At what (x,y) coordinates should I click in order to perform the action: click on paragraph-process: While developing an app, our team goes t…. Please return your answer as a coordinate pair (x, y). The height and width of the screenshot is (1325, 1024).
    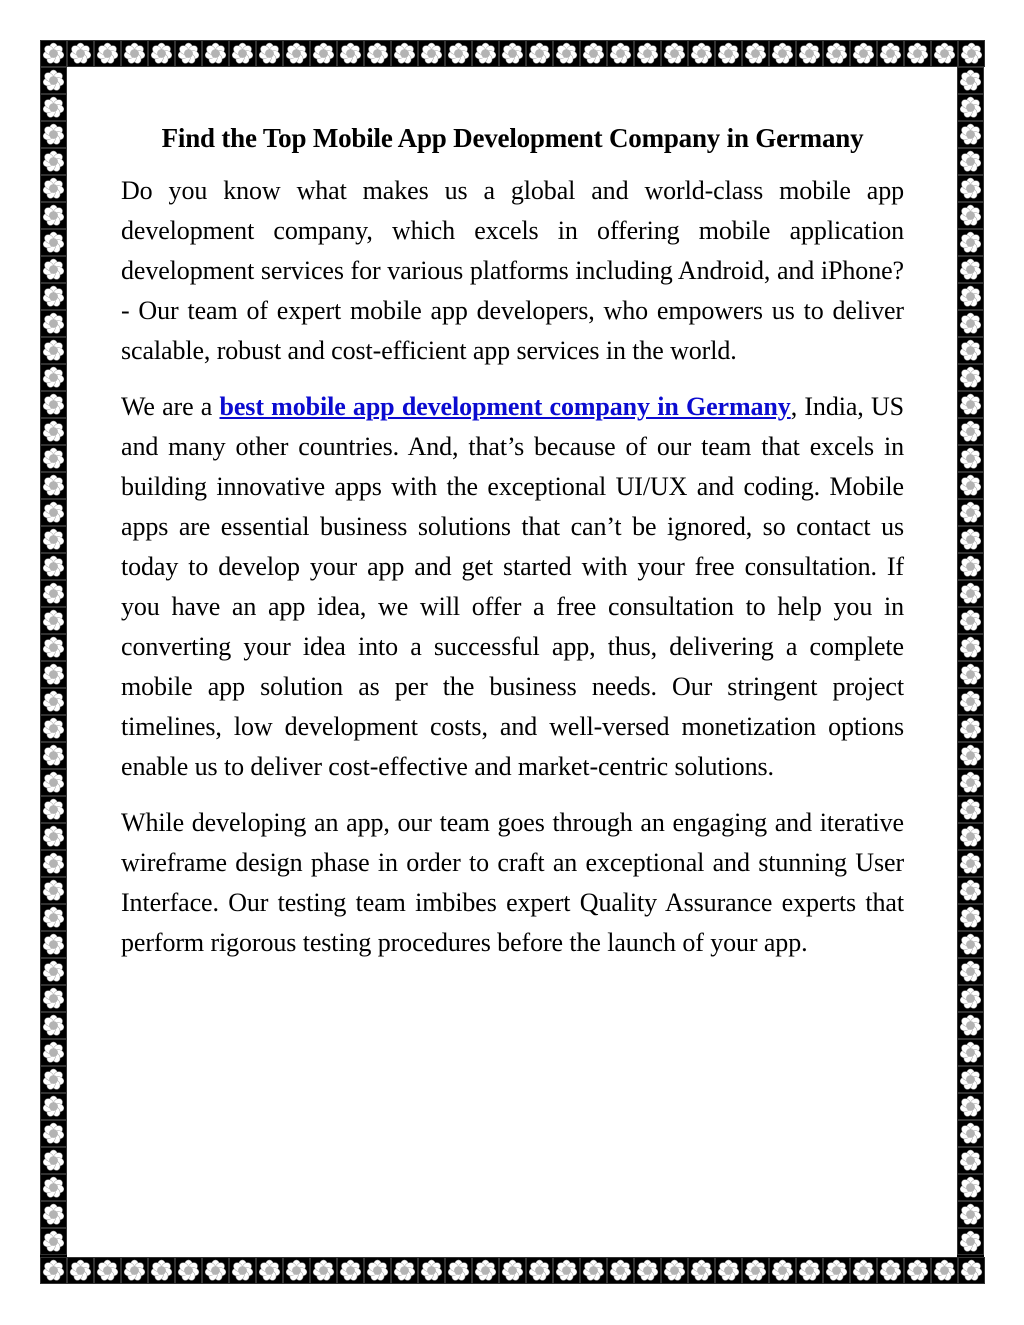
    Looking at the image, I should click on (512, 882).